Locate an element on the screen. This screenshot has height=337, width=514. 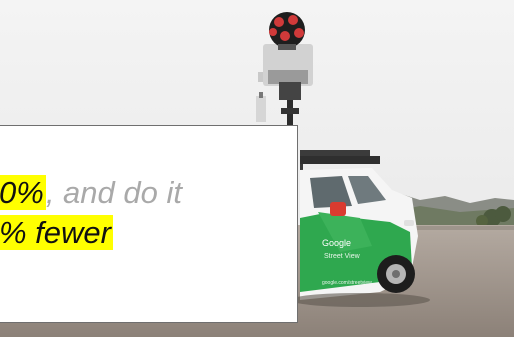
highlighted-text: % fewer is located at coordinates (56, 232).